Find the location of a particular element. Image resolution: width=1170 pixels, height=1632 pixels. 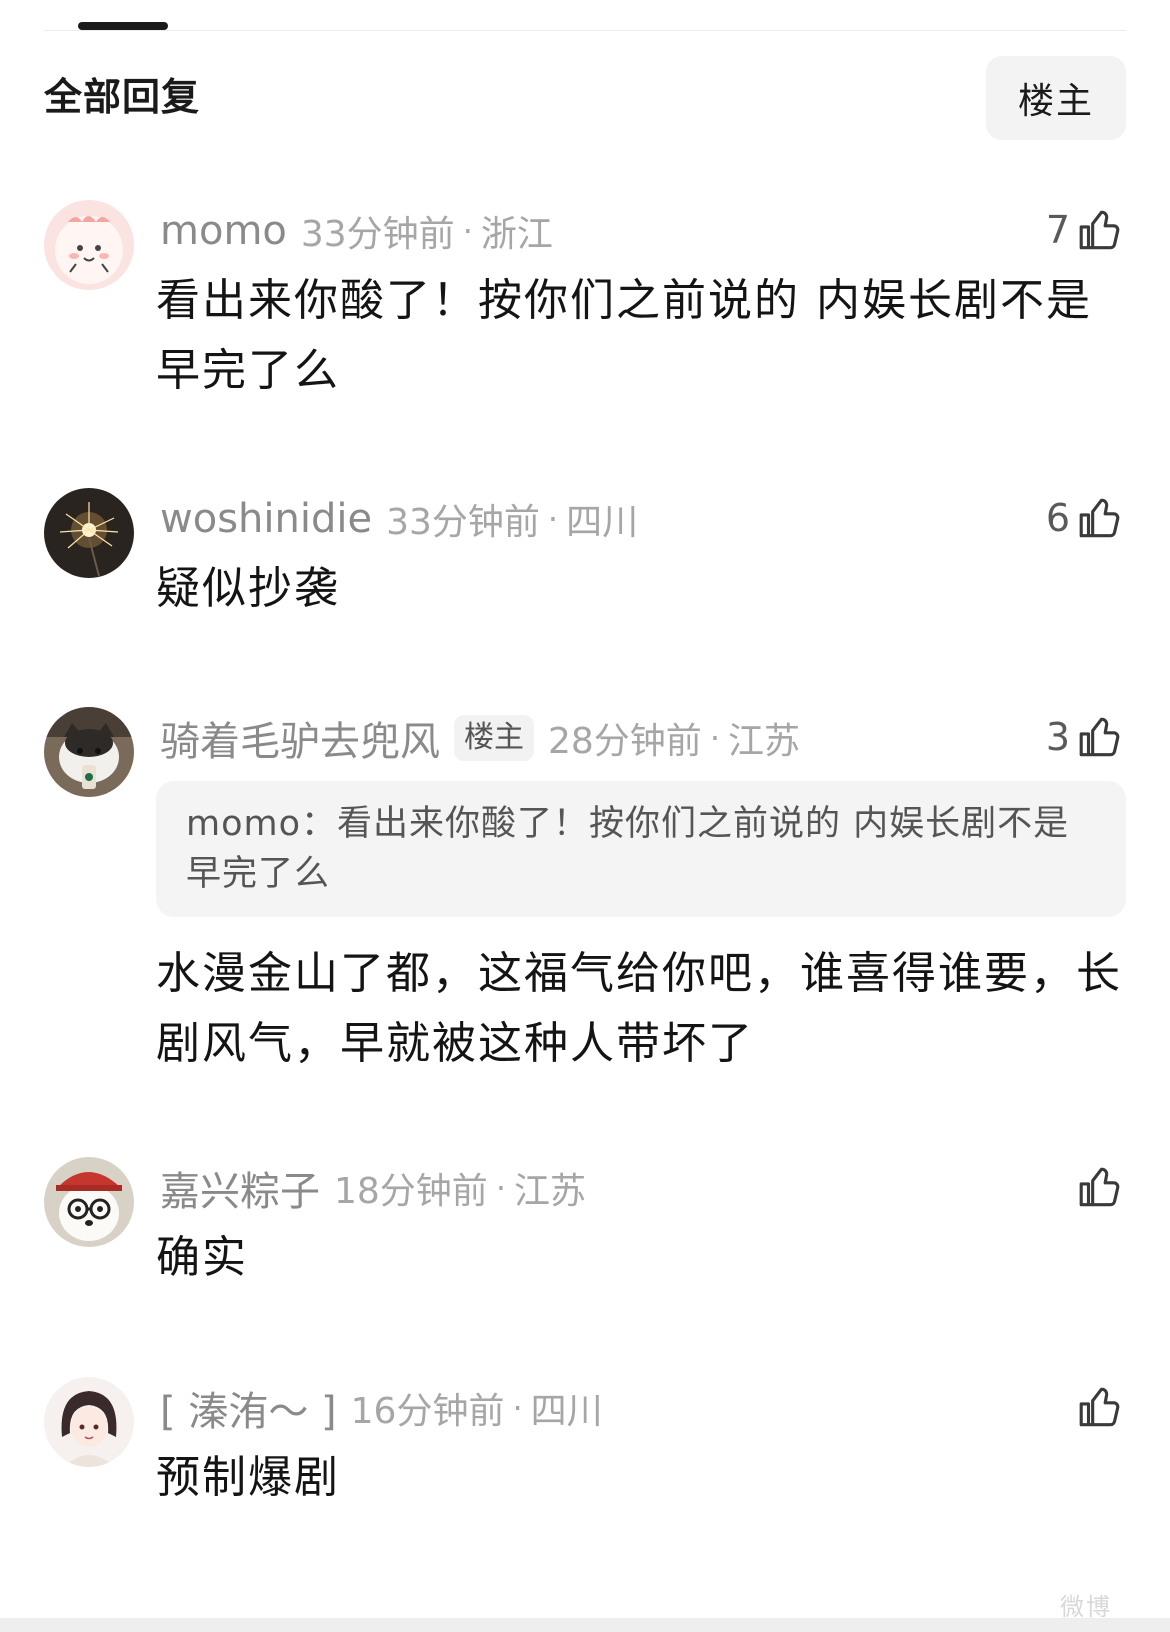

comment-time: 28分钟前 is located at coordinates (625, 741).